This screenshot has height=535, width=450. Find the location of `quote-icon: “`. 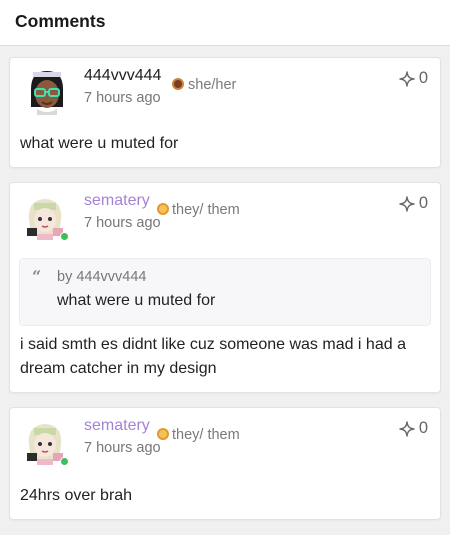

quote-icon: “ is located at coordinates (37, 276).